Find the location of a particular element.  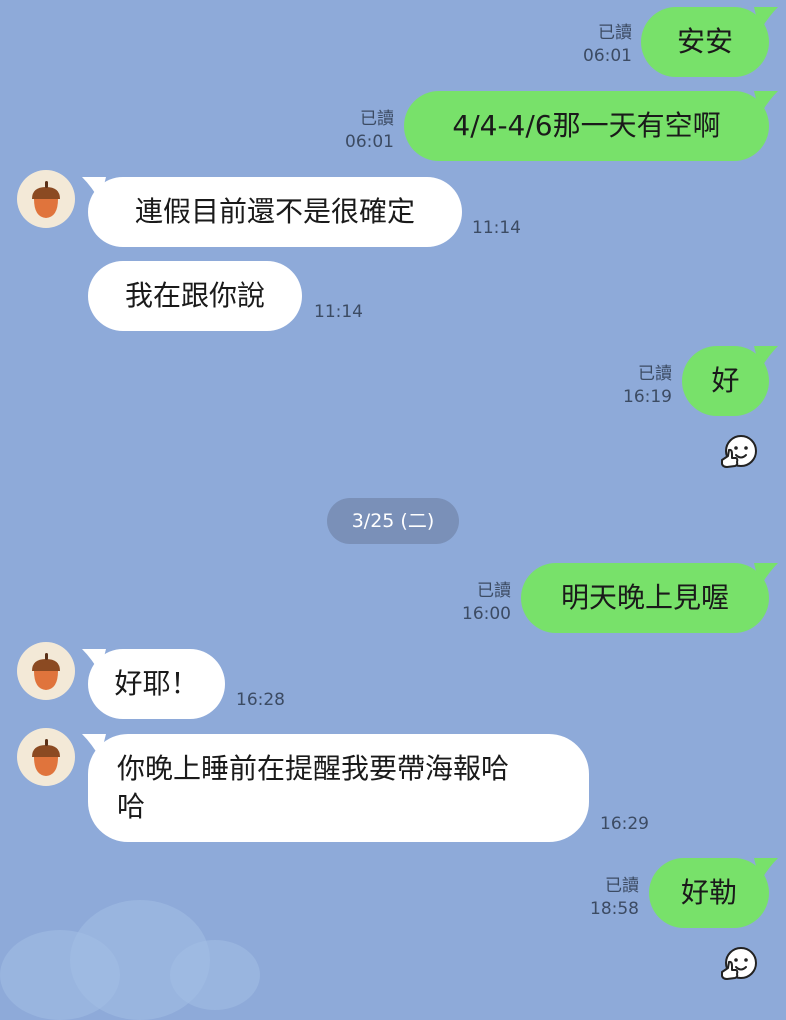

message-time: 16:19 is located at coordinates (647, 397).